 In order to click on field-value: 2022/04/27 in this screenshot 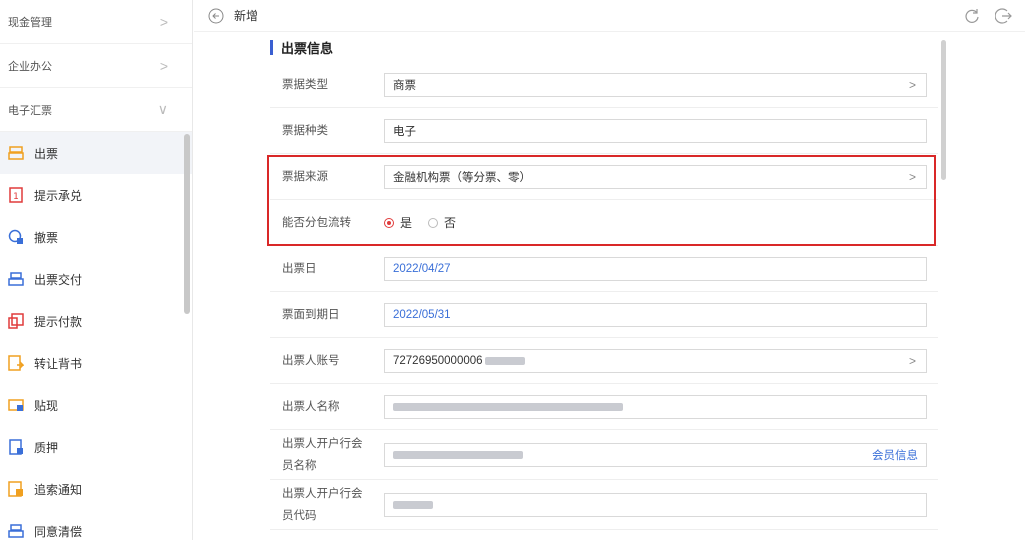, I will do `click(422, 268)`.